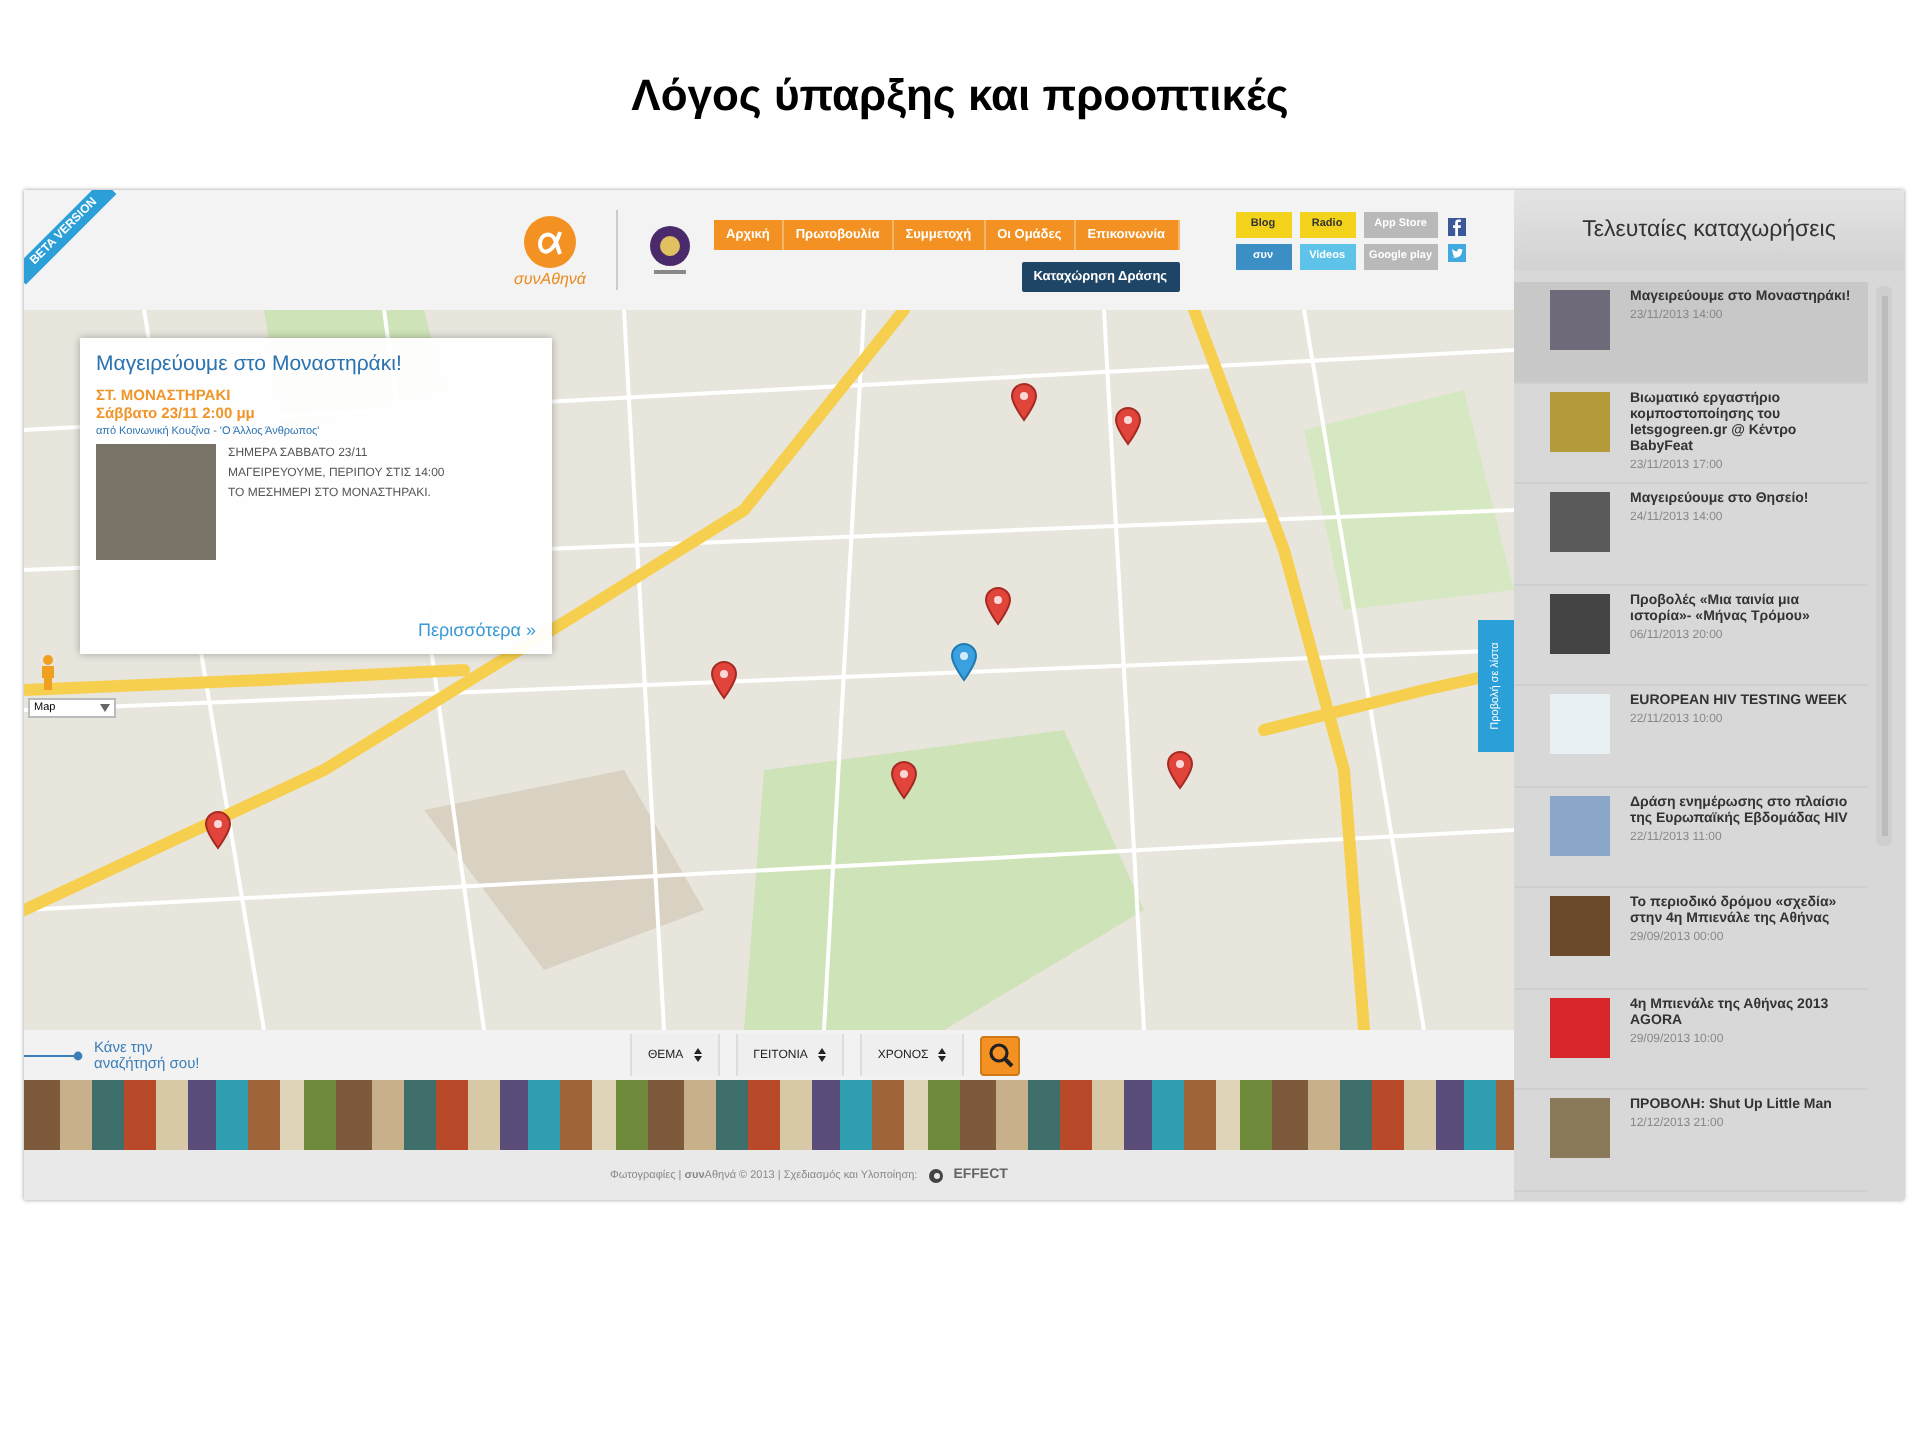 This screenshot has height=1440, width=1920. I want to click on alpha-logo-icon, so click(550, 241).